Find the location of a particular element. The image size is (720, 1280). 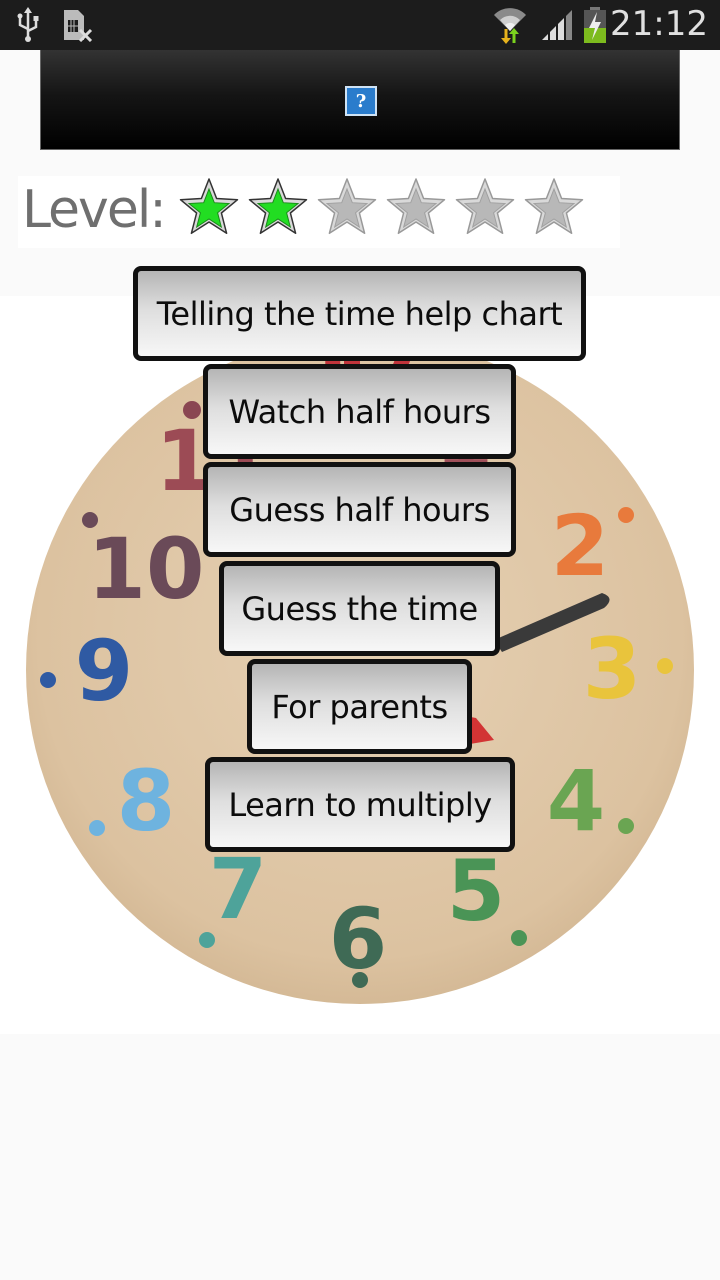

level-stars is located at coordinates (381, 207).